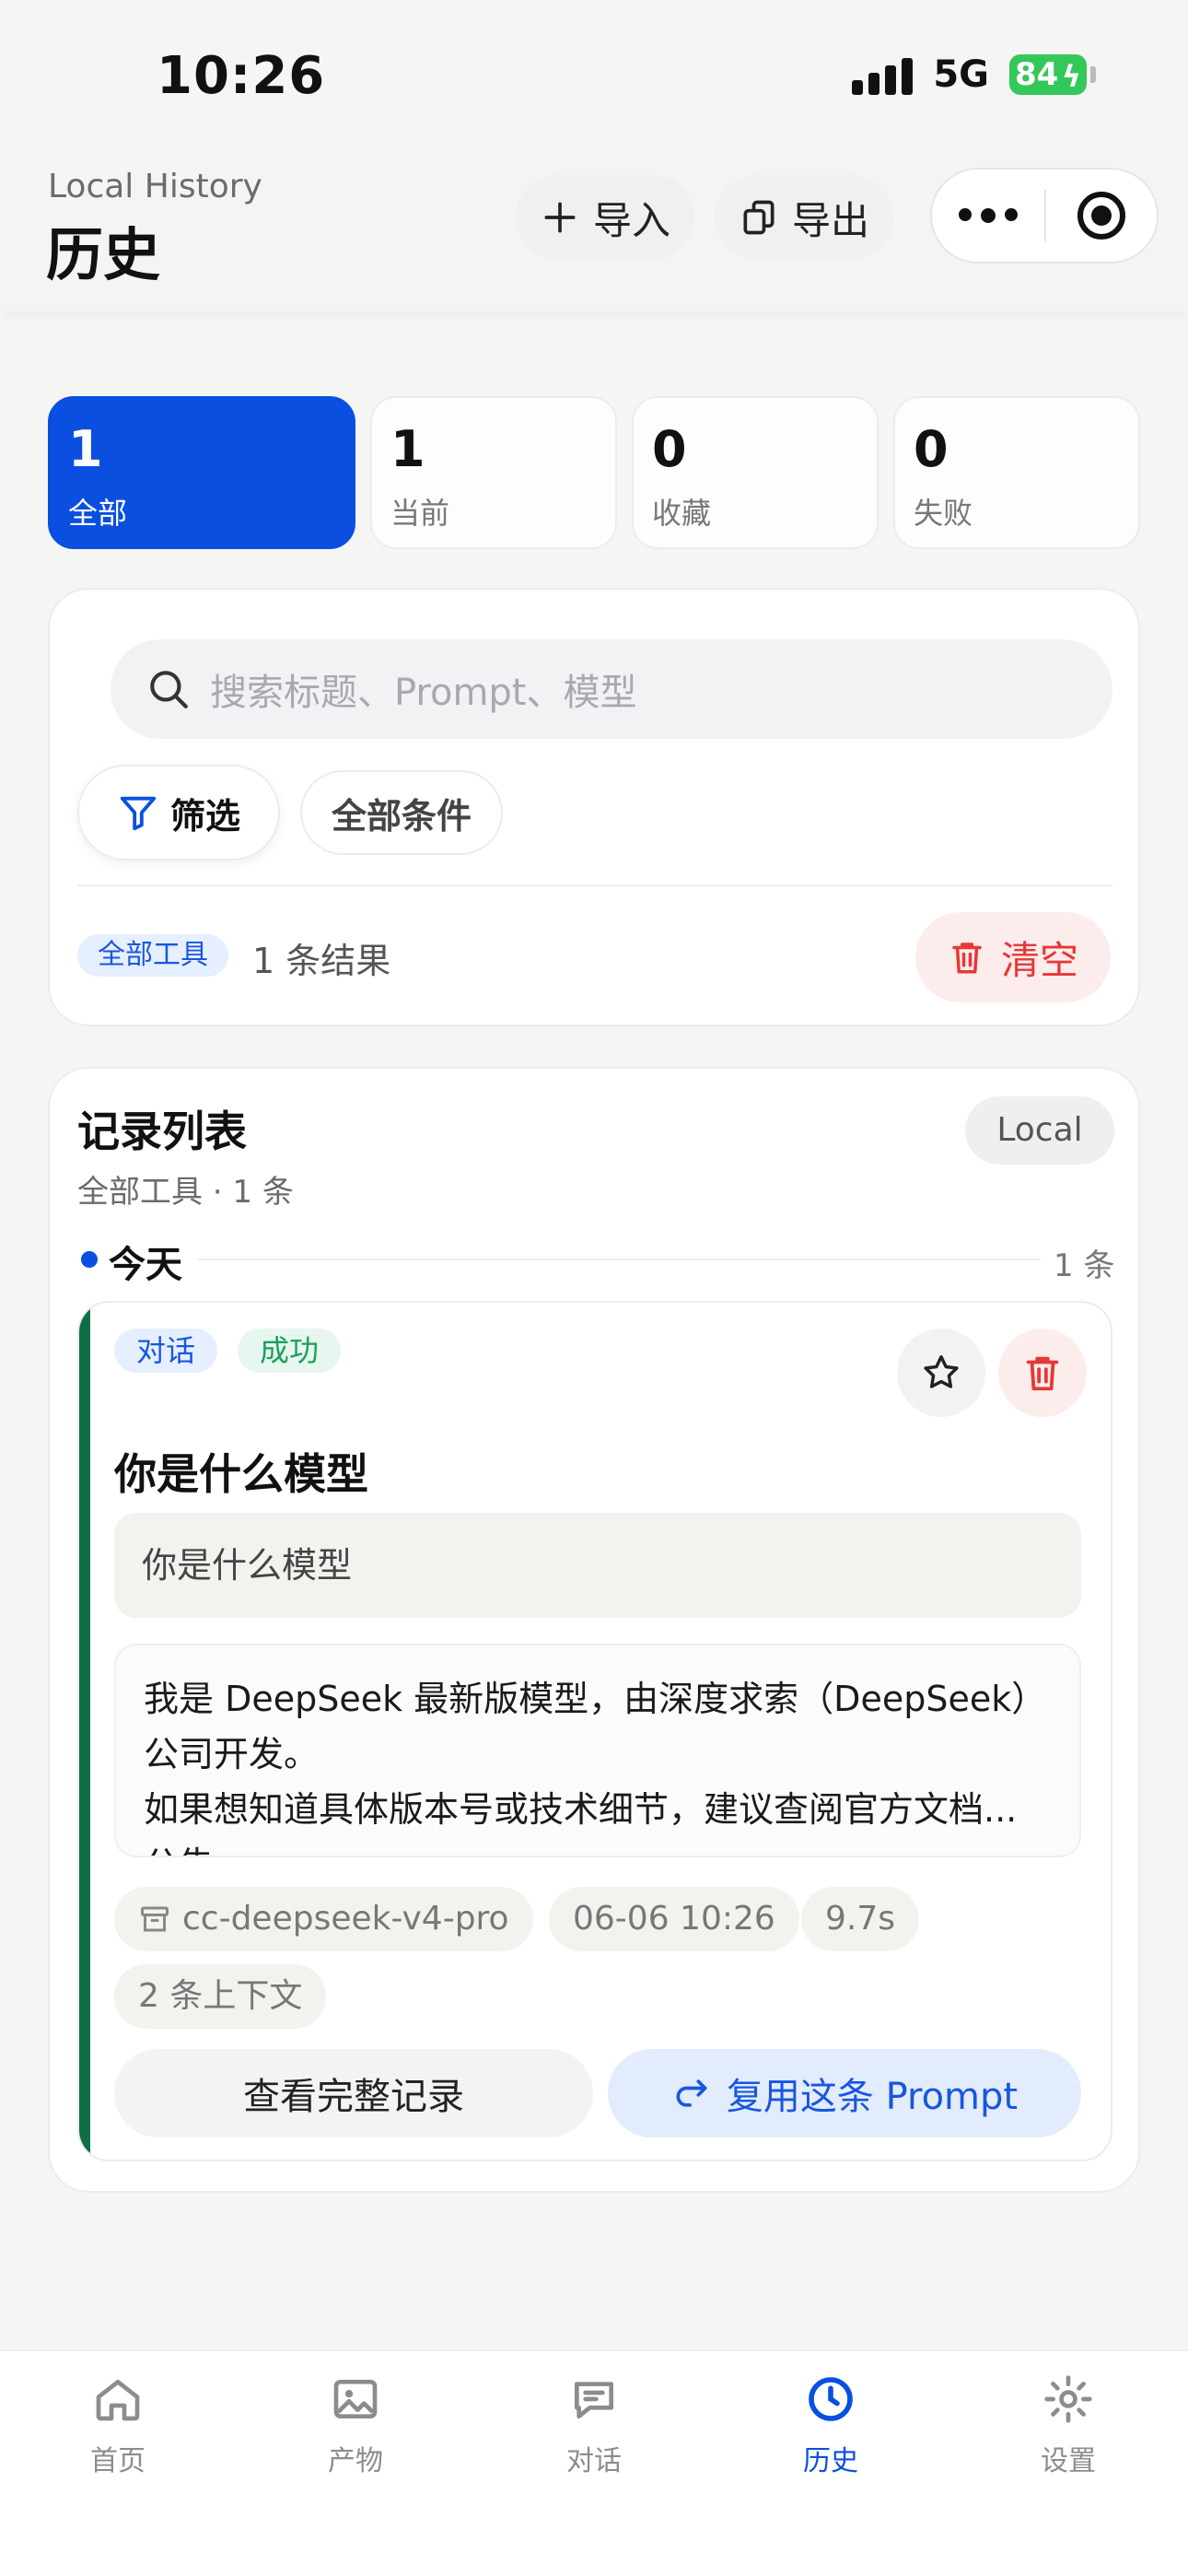 The height and width of the screenshot is (2576, 1188). I want to click on miniprogram-capsule, so click(1044, 215).